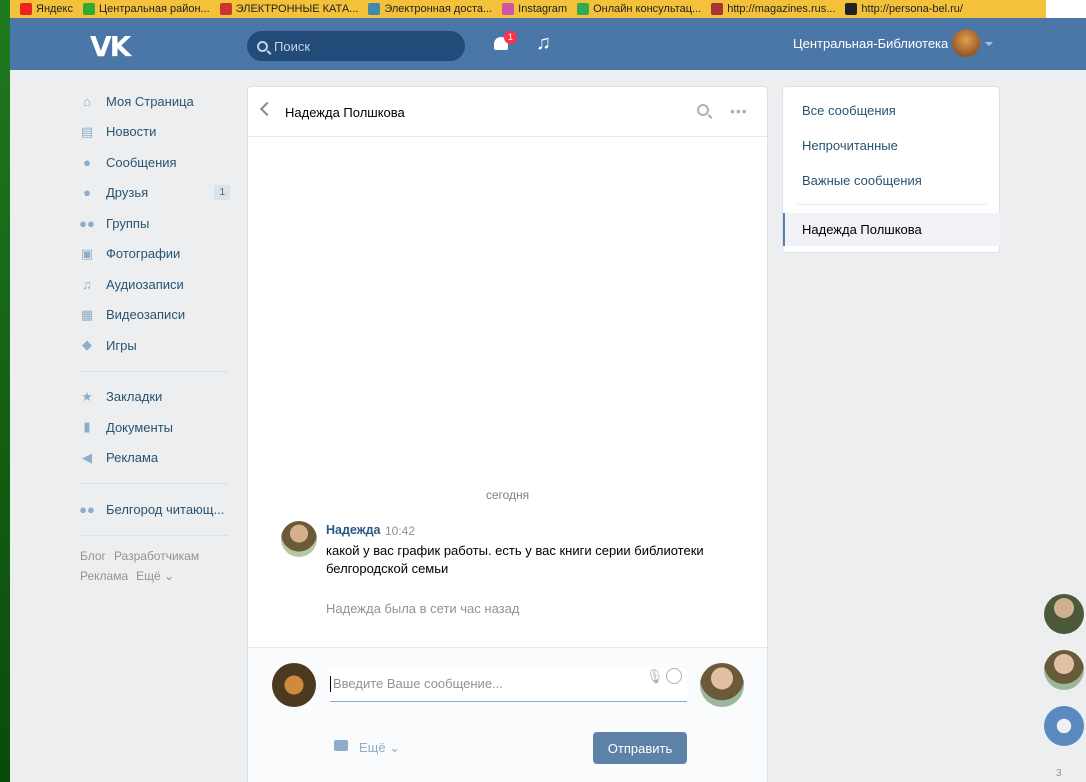 Image resolution: width=1086 pixels, height=782 pixels. I want to click on chat-title: Надежда Полшкова, so click(345, 112).